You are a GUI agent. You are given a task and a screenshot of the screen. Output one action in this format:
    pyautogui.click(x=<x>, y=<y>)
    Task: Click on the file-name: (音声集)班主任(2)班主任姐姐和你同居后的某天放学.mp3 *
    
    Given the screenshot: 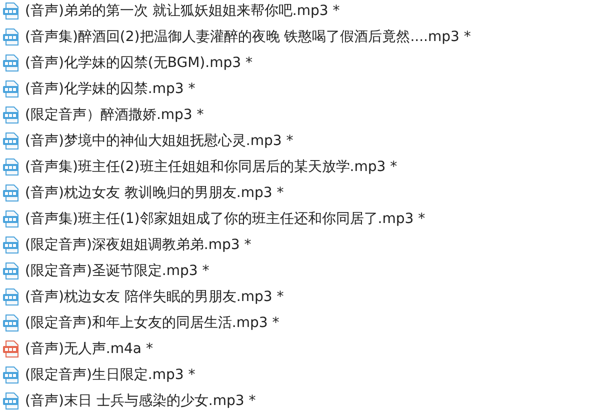 What is the action you would take?
    pyautogui.click(x=211, y=167)
    